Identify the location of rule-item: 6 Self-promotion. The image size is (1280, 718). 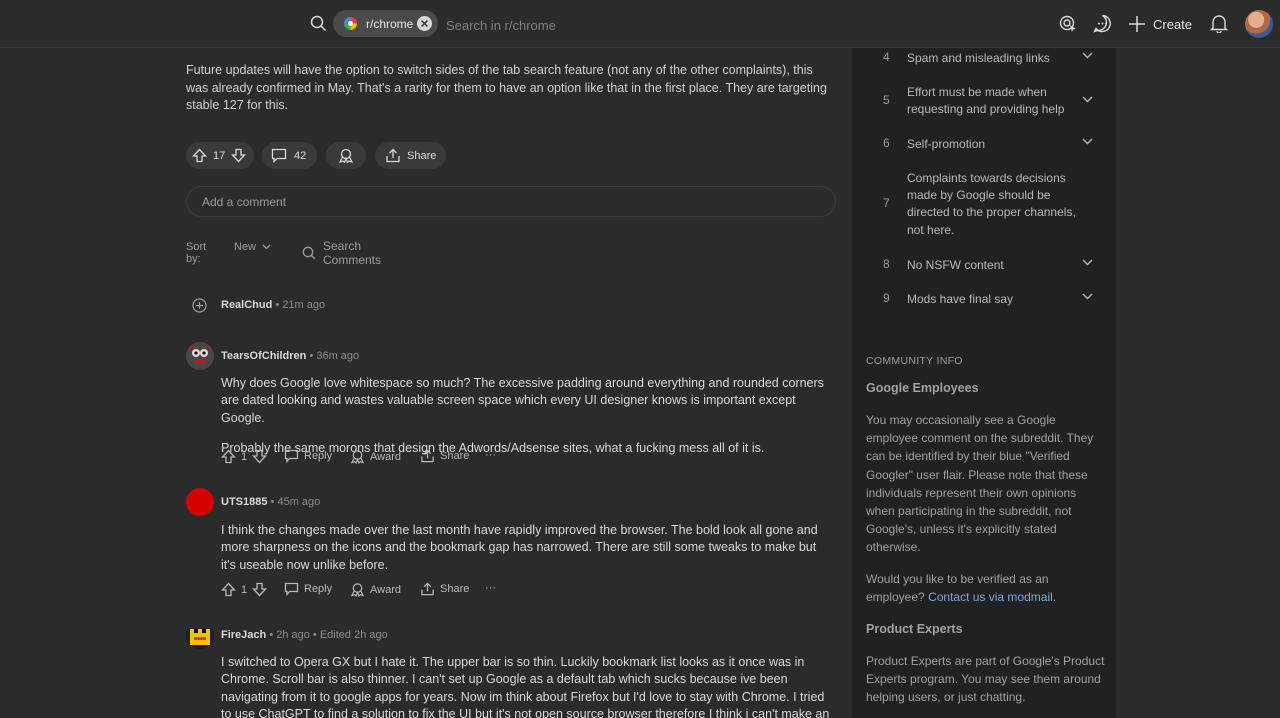
(984, 146).